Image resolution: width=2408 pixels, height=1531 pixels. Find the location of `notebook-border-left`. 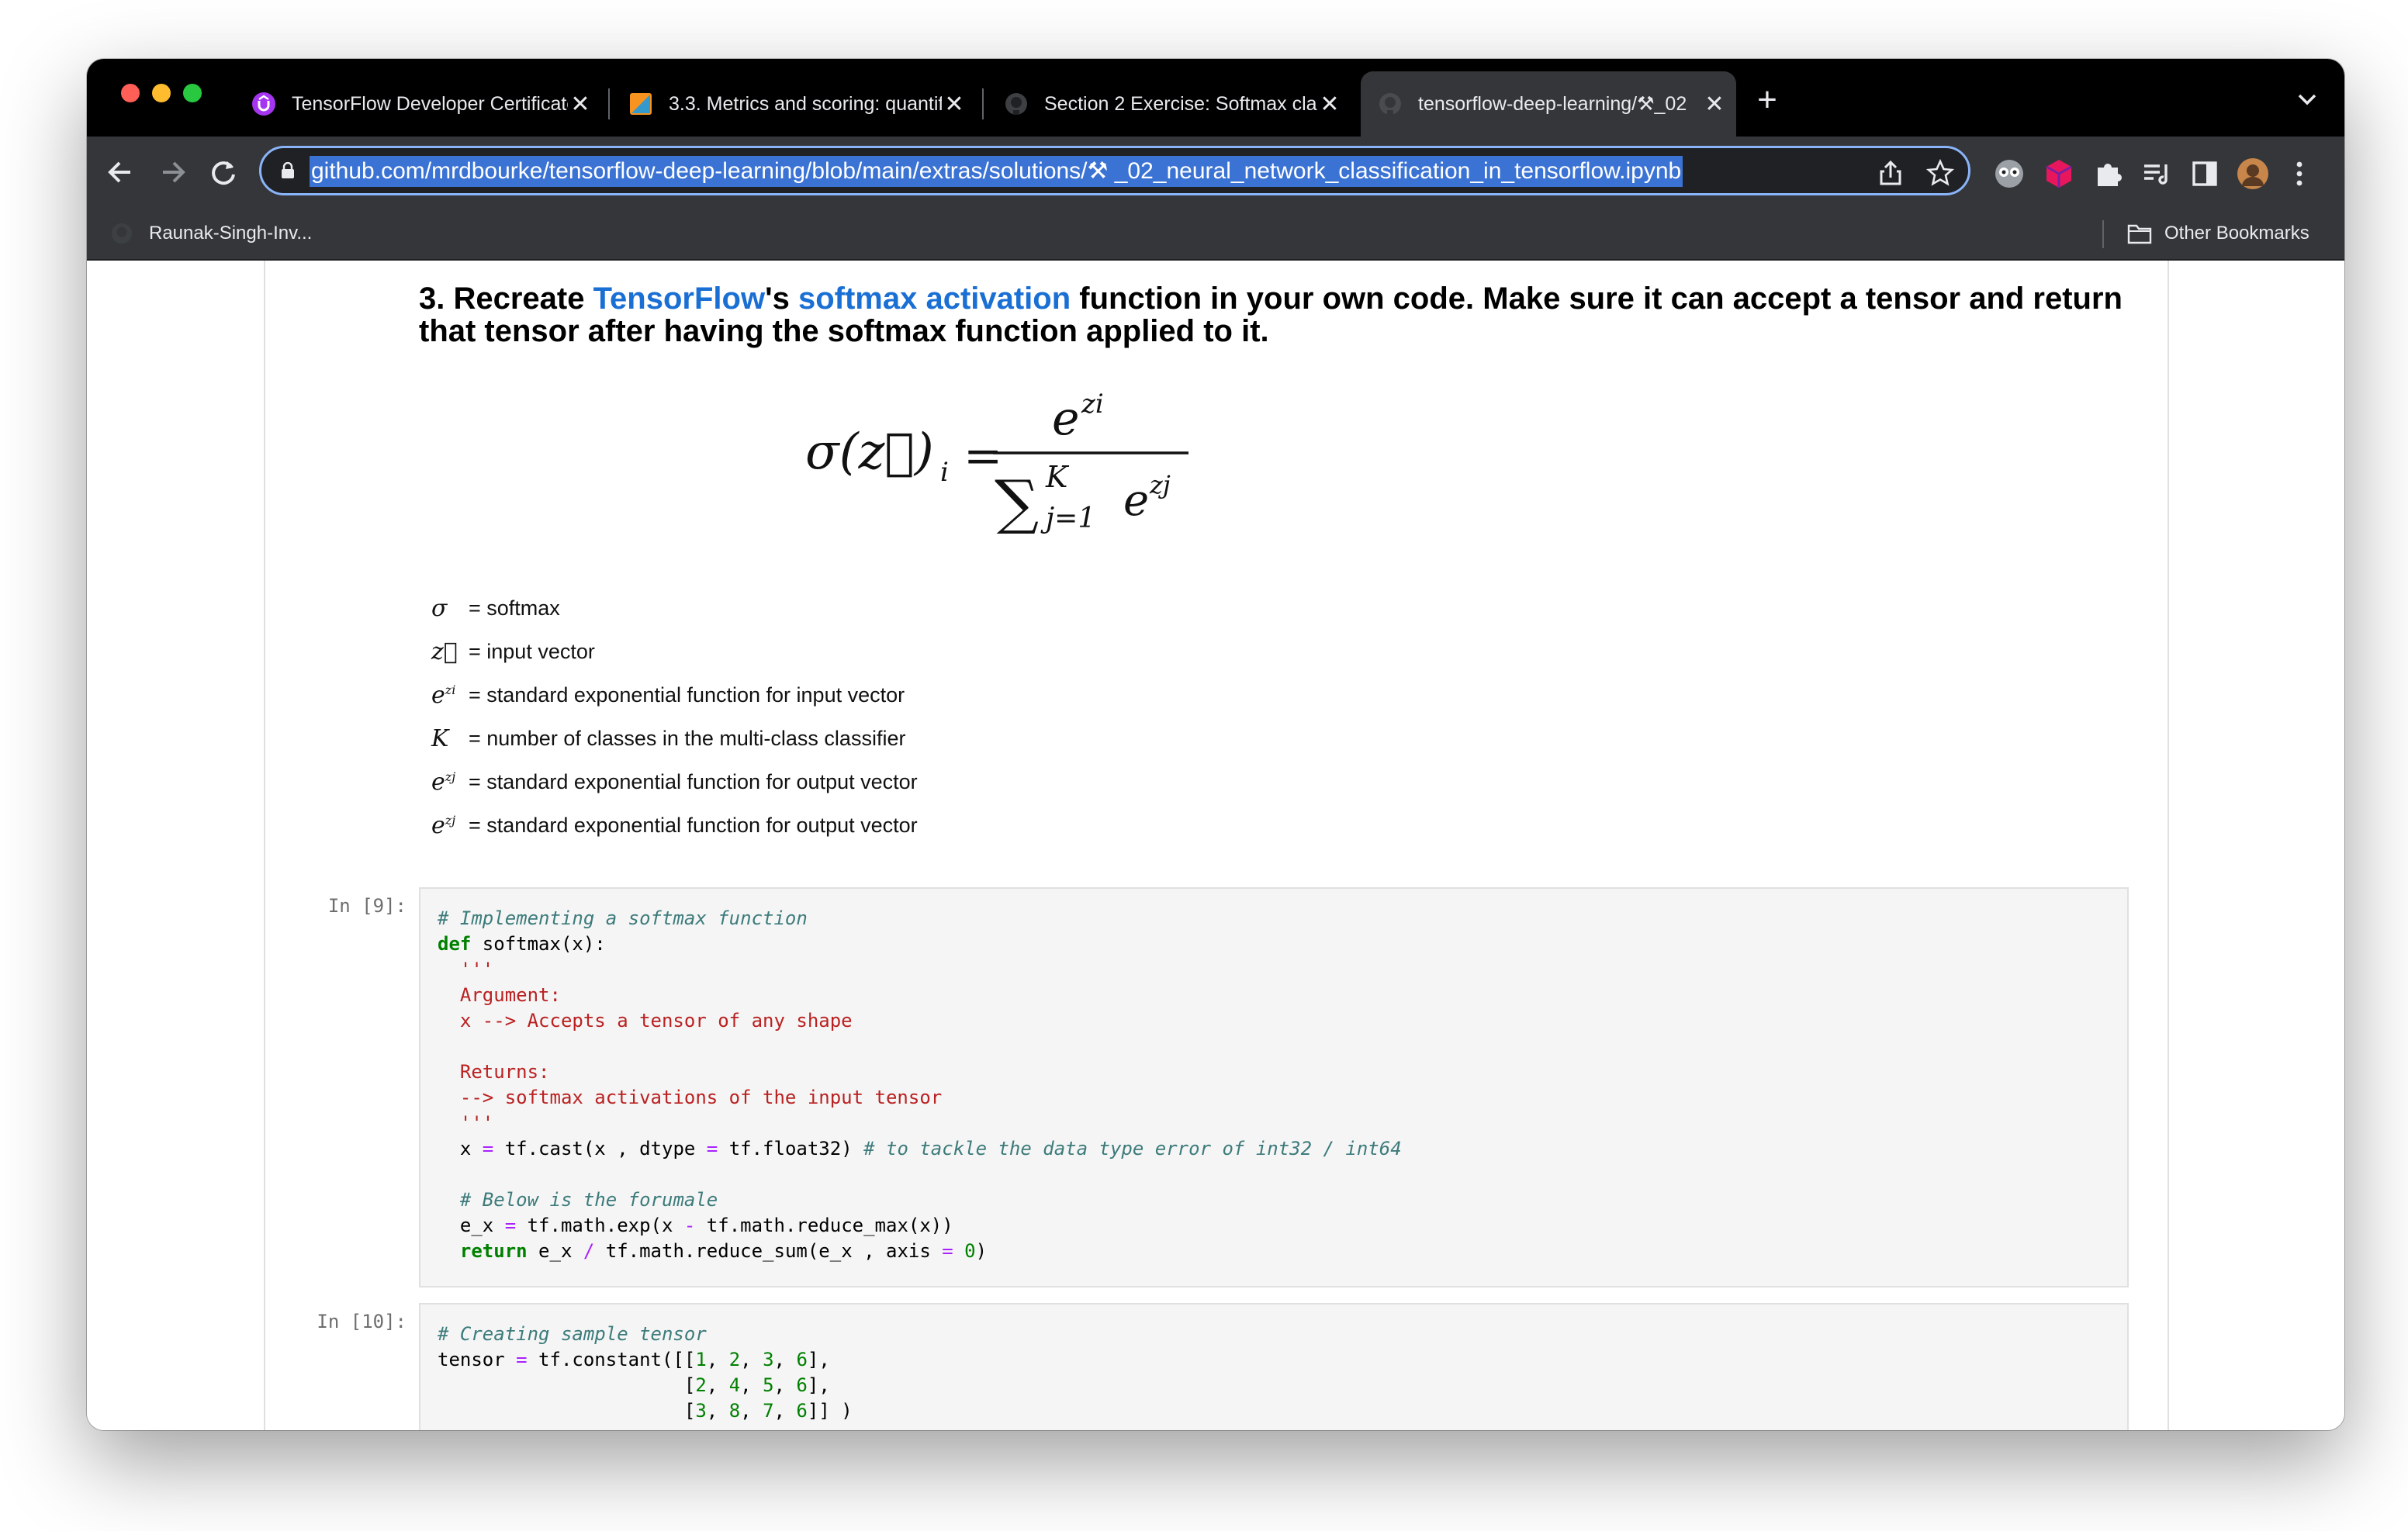

notebook-border-left is located at coordinates (264, 845).